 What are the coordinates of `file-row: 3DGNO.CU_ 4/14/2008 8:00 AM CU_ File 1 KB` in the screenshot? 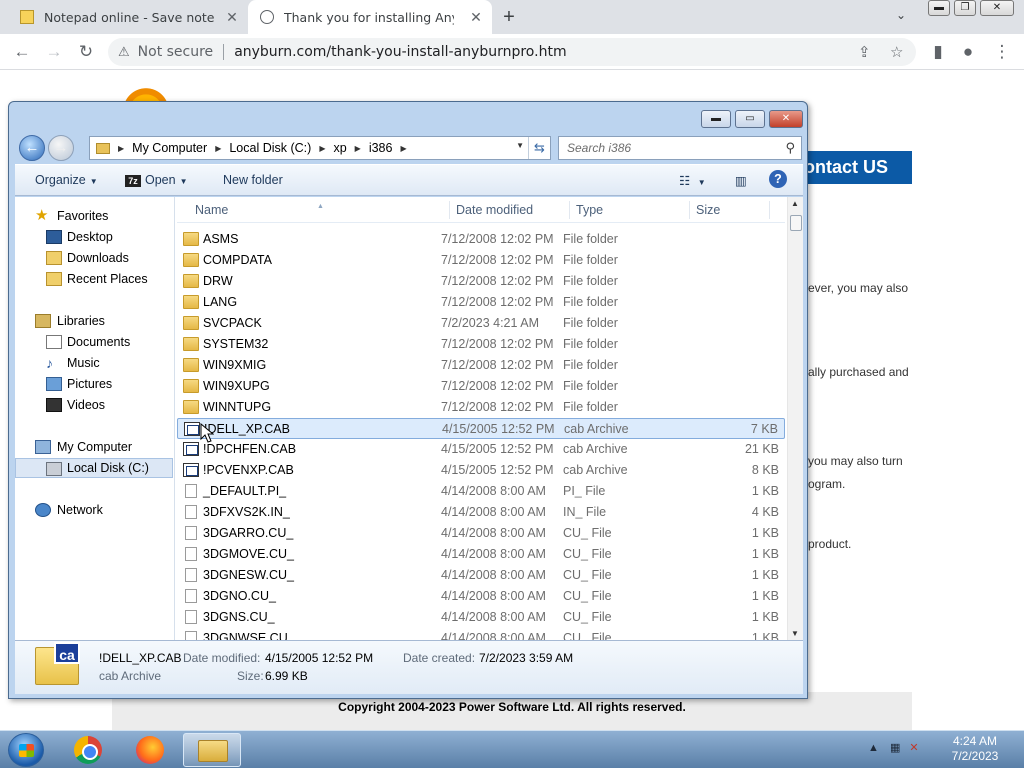 It's located at (481, 596).